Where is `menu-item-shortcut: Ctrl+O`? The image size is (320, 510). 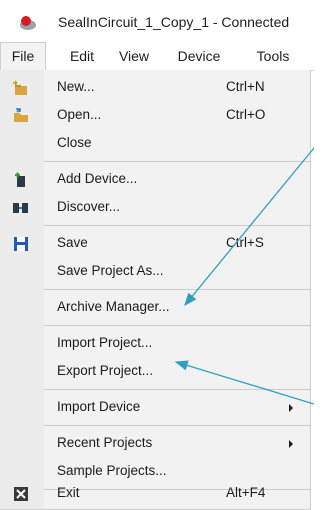
menu-item-shortcut: Ctrl+O is located at coordinates (246, 114).